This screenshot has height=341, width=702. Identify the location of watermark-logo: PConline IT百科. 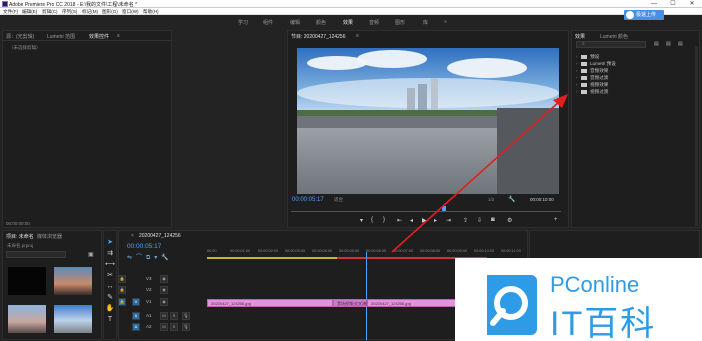
(578, 299).